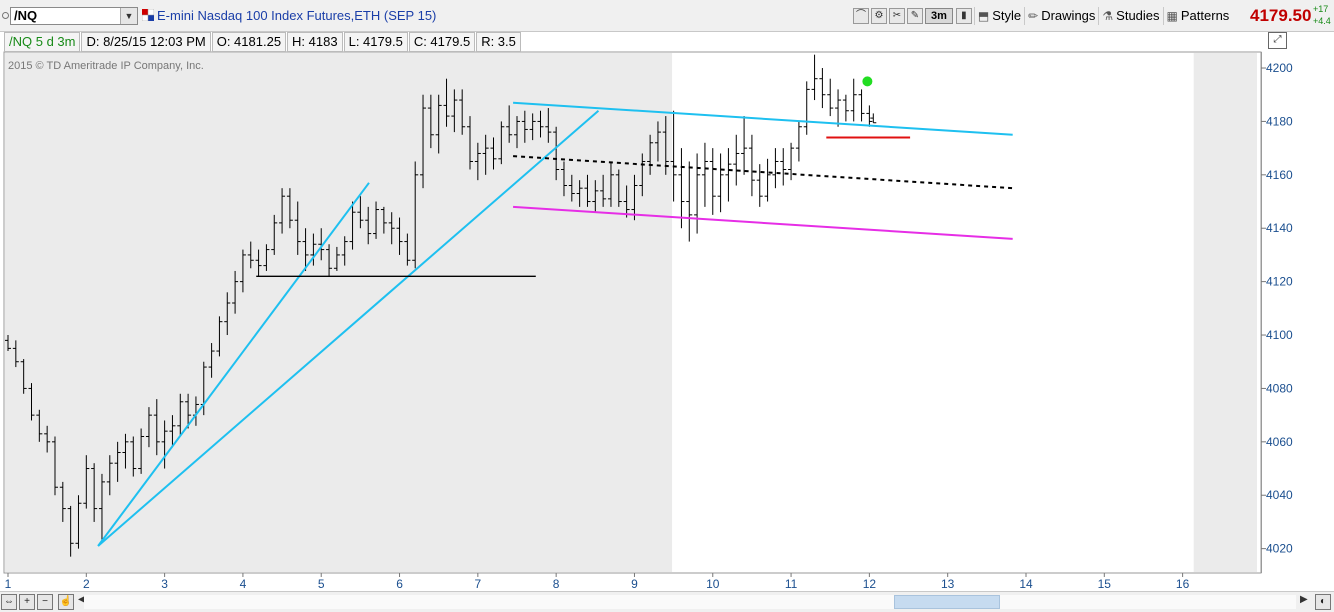 The image size is (1334, 612). What do you see at coordinates (375, 42) in the screenshot?
I see `low-cell: L: 4179.5` at bounding box center [375, 42].